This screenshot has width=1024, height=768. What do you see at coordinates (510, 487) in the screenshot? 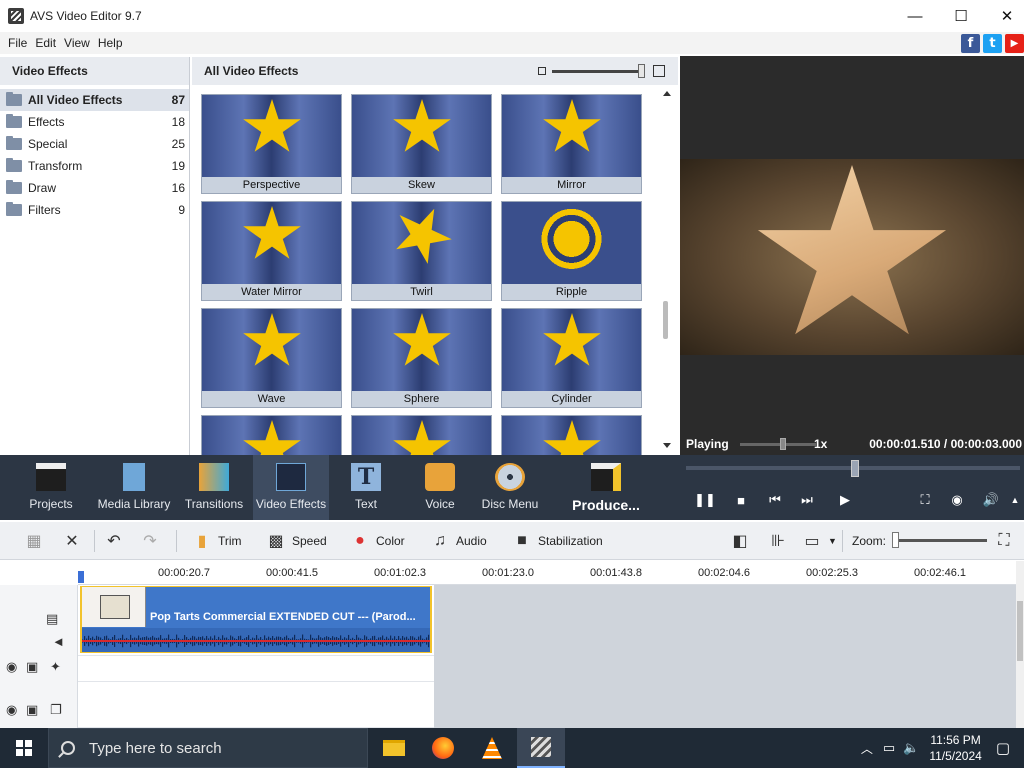
I see `disc-menu-button: Disc Menu` at bounding box center [510, 487].